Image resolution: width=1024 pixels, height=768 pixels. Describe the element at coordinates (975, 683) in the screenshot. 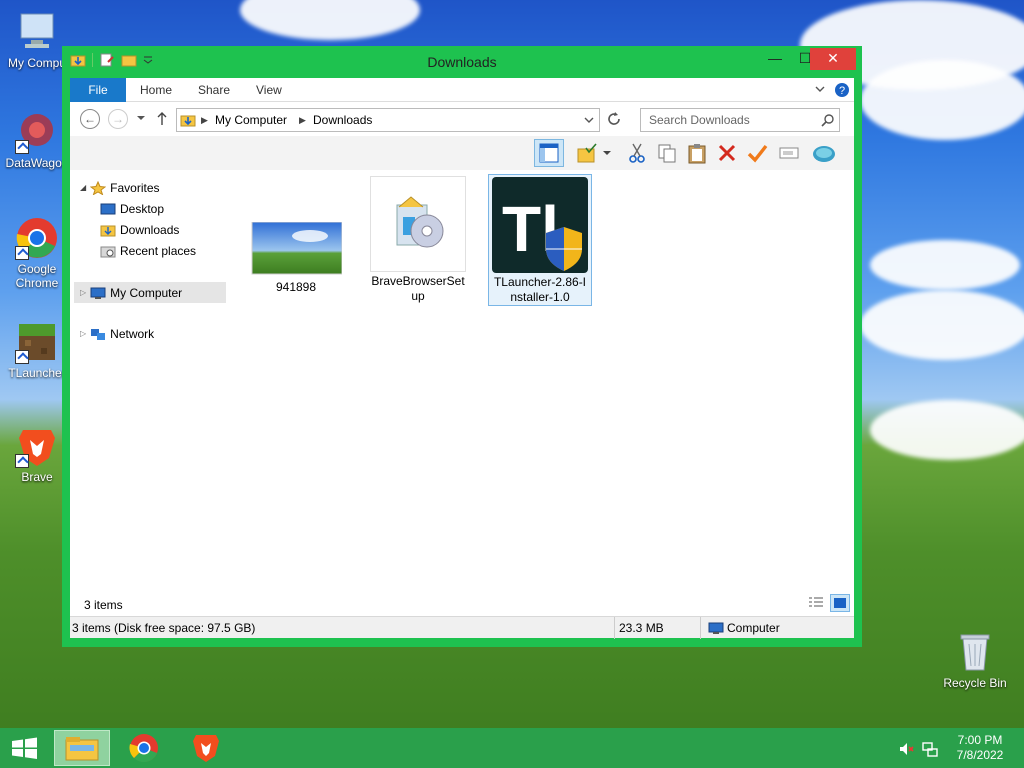

I see `desktop-icon-label: Recycle Bin` at that location.